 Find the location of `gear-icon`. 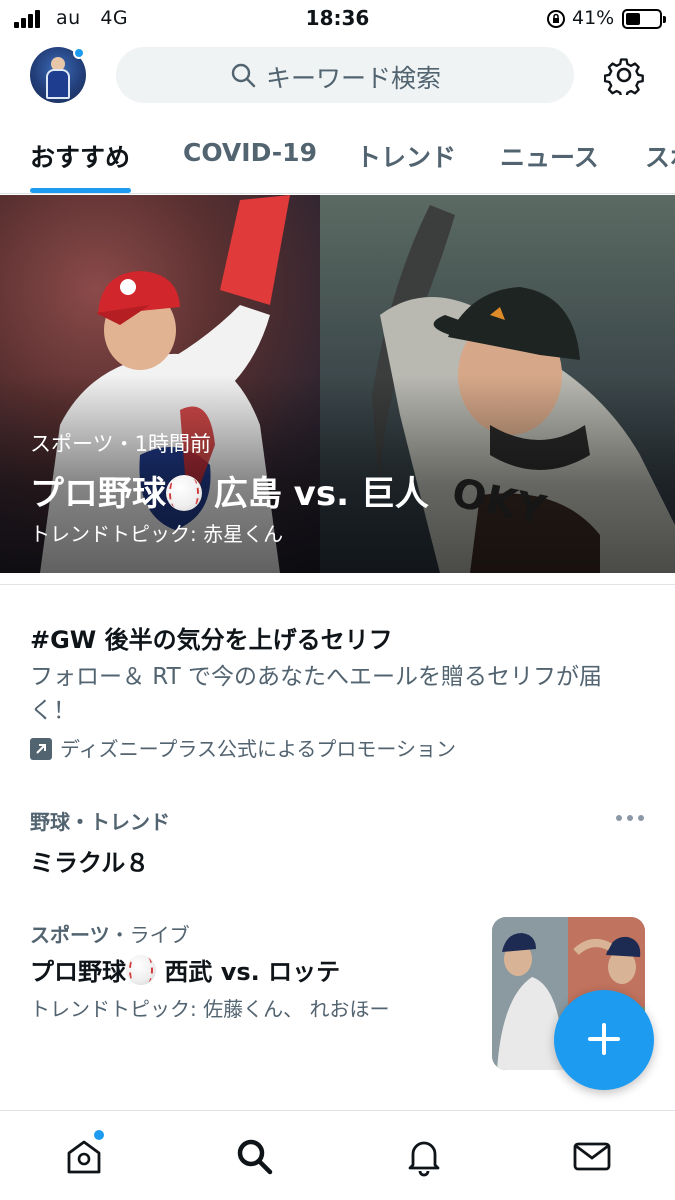

gear-icon is located at coordinates (624, 75).